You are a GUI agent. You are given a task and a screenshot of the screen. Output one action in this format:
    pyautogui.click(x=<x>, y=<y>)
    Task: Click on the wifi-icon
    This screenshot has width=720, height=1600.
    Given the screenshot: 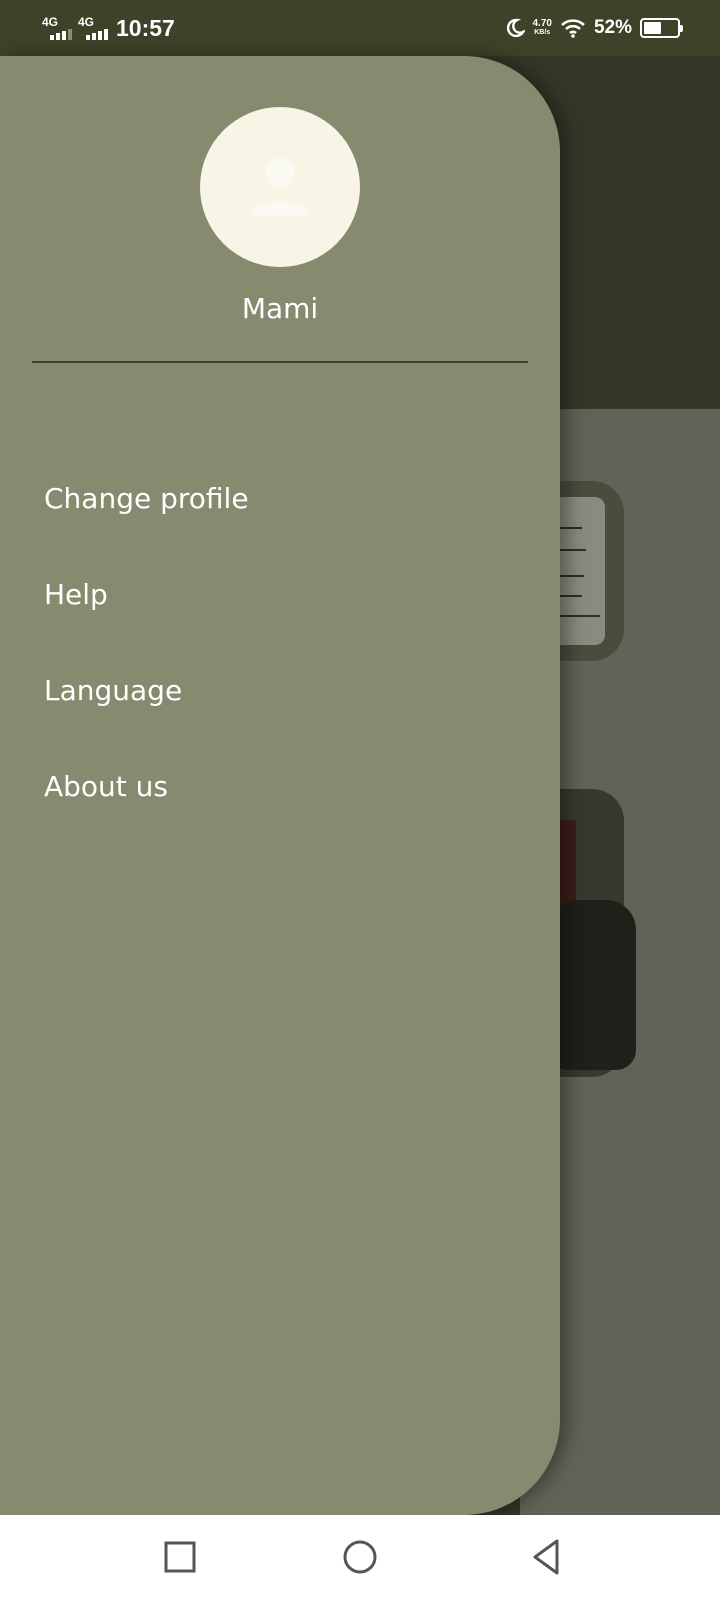 What is the action you would take?
    pyautogui.click(x=573, y=28)
    